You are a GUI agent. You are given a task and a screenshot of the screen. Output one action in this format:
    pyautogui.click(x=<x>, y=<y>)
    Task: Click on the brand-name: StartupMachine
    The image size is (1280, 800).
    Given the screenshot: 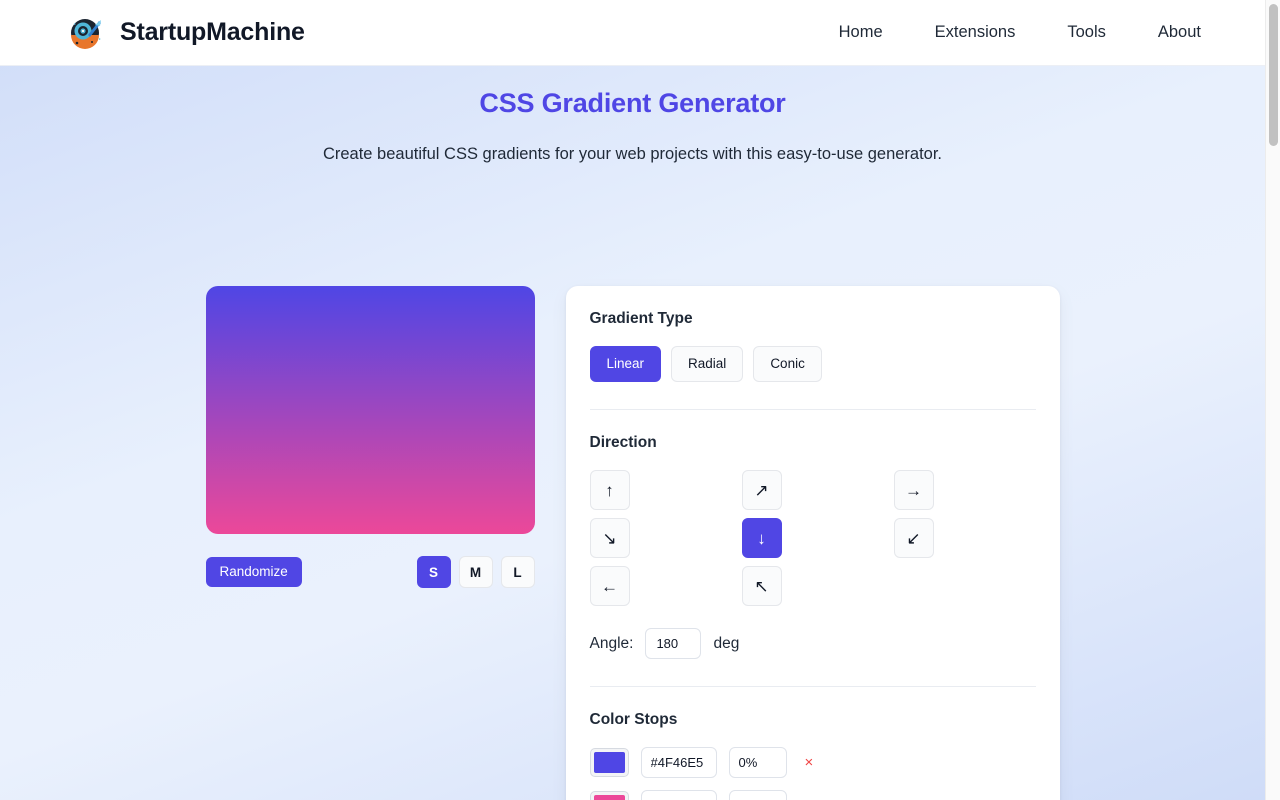 What is the action you would take?
    pyautogui.click(x=212, y=32)
    